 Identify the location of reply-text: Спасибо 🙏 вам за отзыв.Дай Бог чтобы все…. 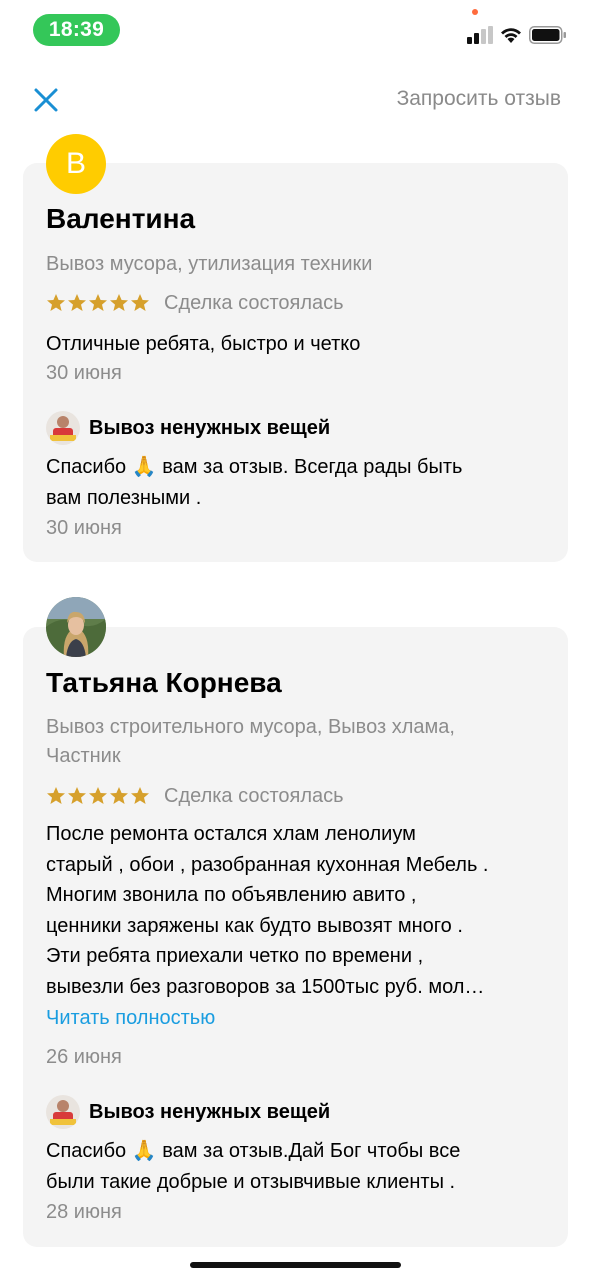
(301, 1166).